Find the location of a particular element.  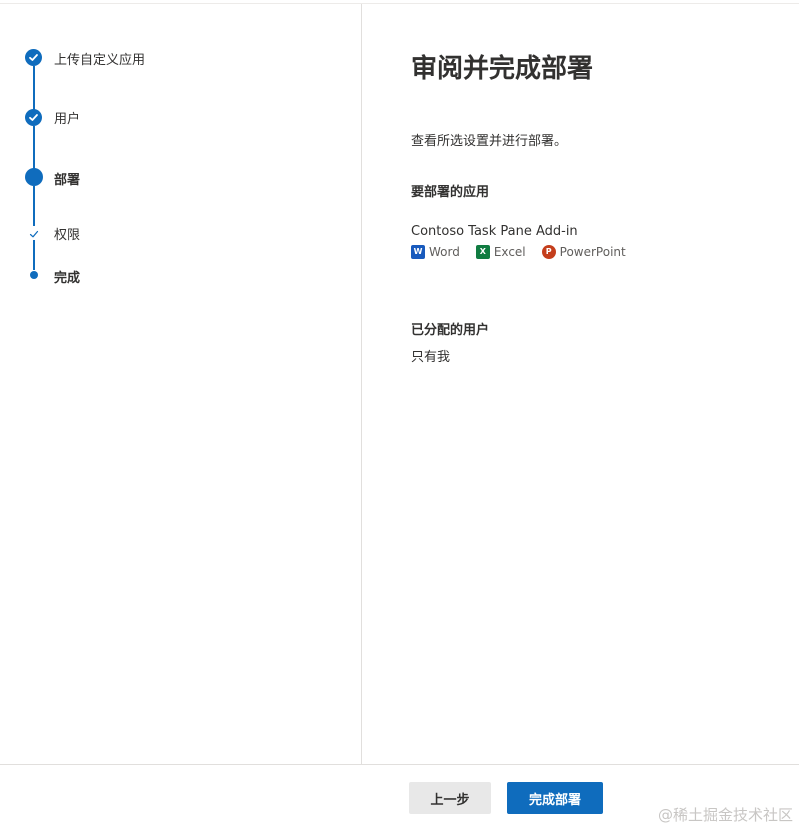

apps-heading: 要部署的应用 is located at coordinates (450, 192).